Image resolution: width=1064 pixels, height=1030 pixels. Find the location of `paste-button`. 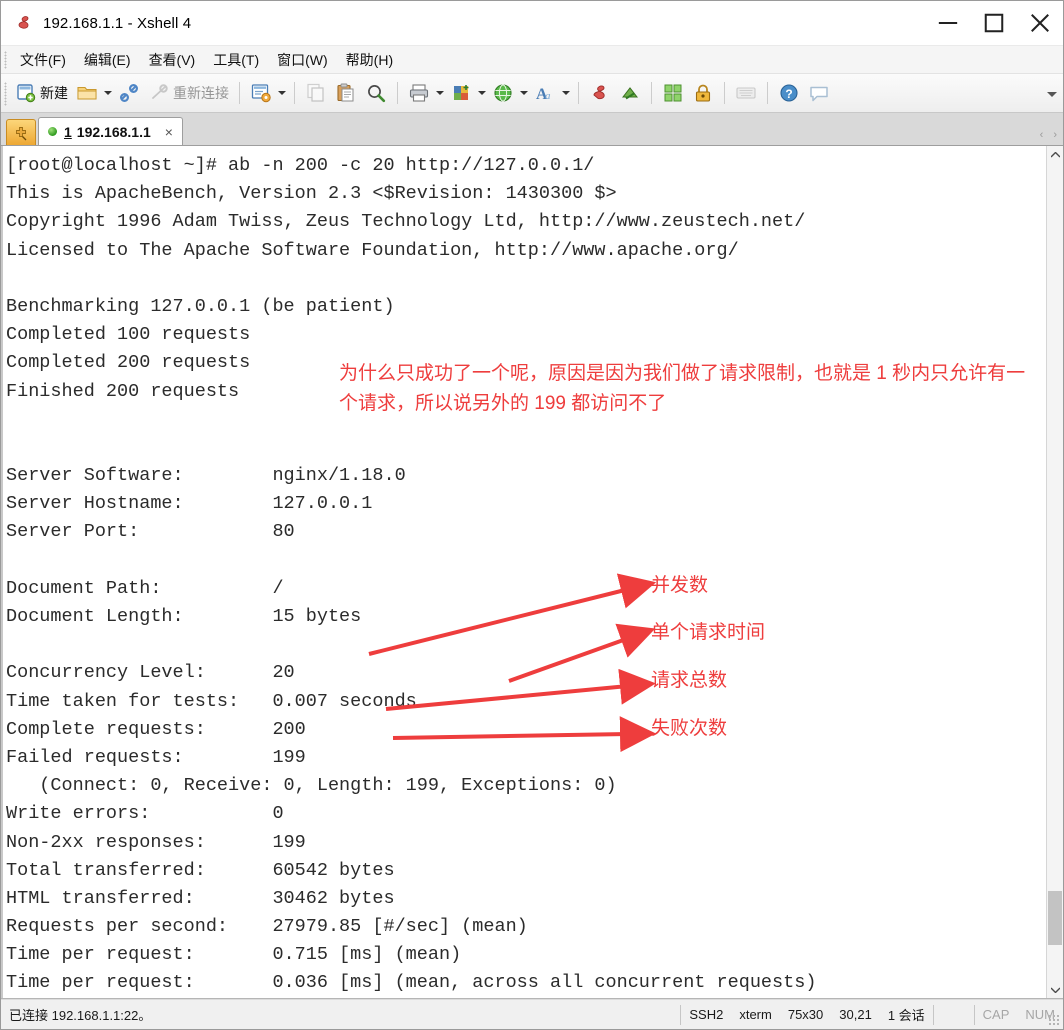

paste-button is located at coordinates (346, 93).